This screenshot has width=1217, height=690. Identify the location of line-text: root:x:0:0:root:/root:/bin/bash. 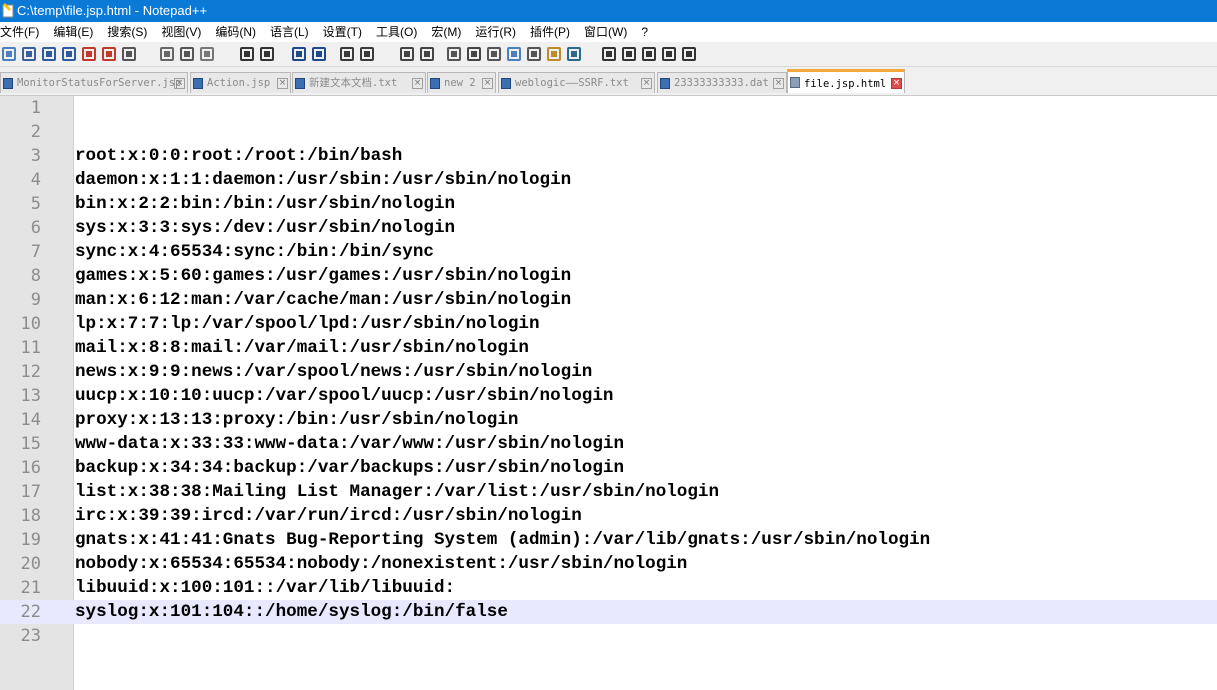
(239, 156).